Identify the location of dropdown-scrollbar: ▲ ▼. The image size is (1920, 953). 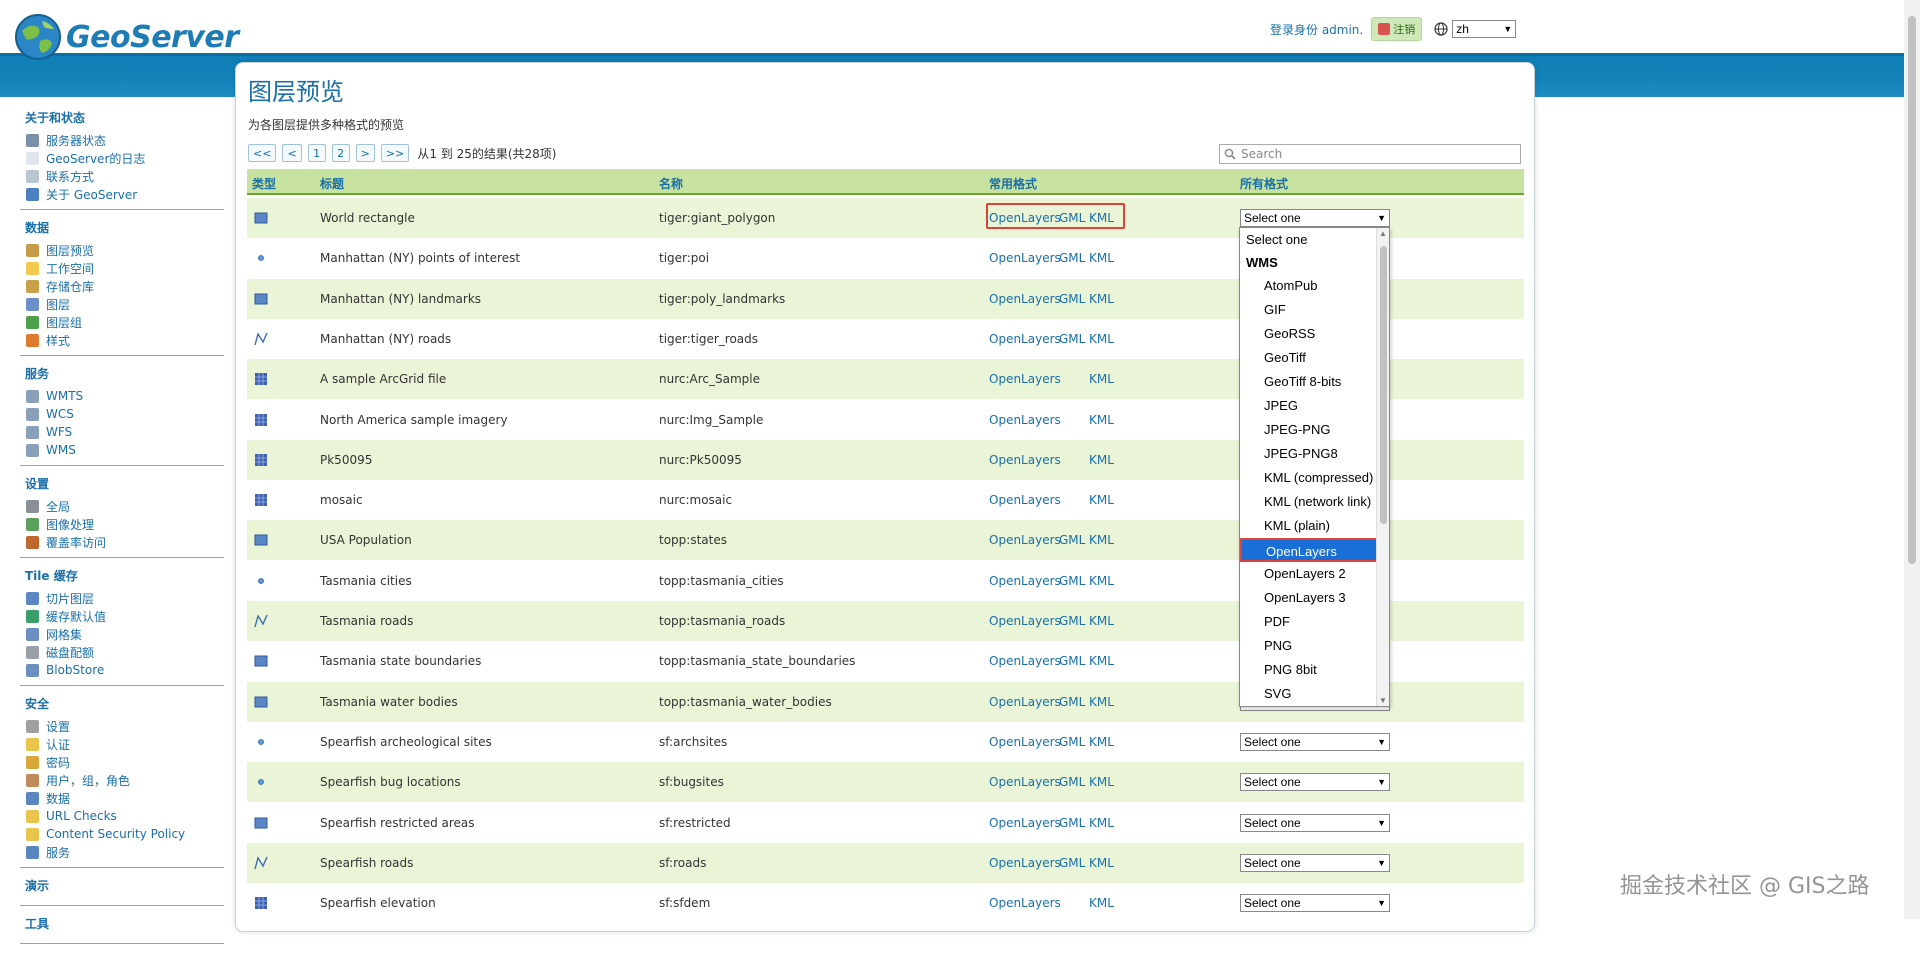
(1382, 467).